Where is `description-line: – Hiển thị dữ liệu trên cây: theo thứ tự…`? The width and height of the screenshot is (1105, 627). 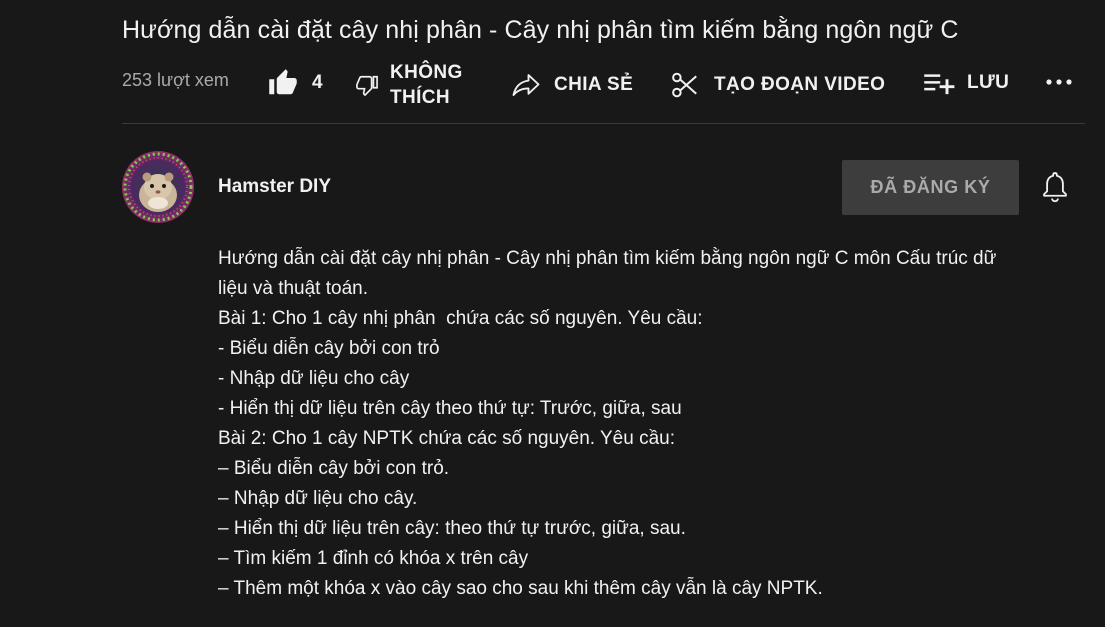
description-line: – Hiển thị dữ liệu trên cây: theo thứ tự… is located at coordinates (452, 528).